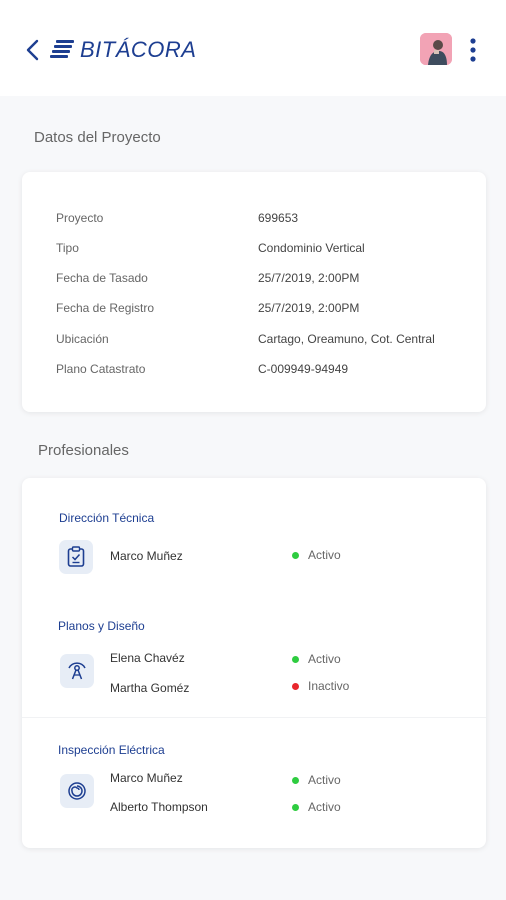 The width and height of the screenshot is (506, 900). Describe the element at coordinates (138, 49) in the screenshot. I see `logo-text: BITÁCORA` at that location.